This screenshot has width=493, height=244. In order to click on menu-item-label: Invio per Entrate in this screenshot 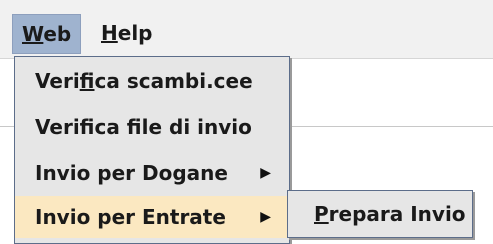, I will do `click(130, 217)`.